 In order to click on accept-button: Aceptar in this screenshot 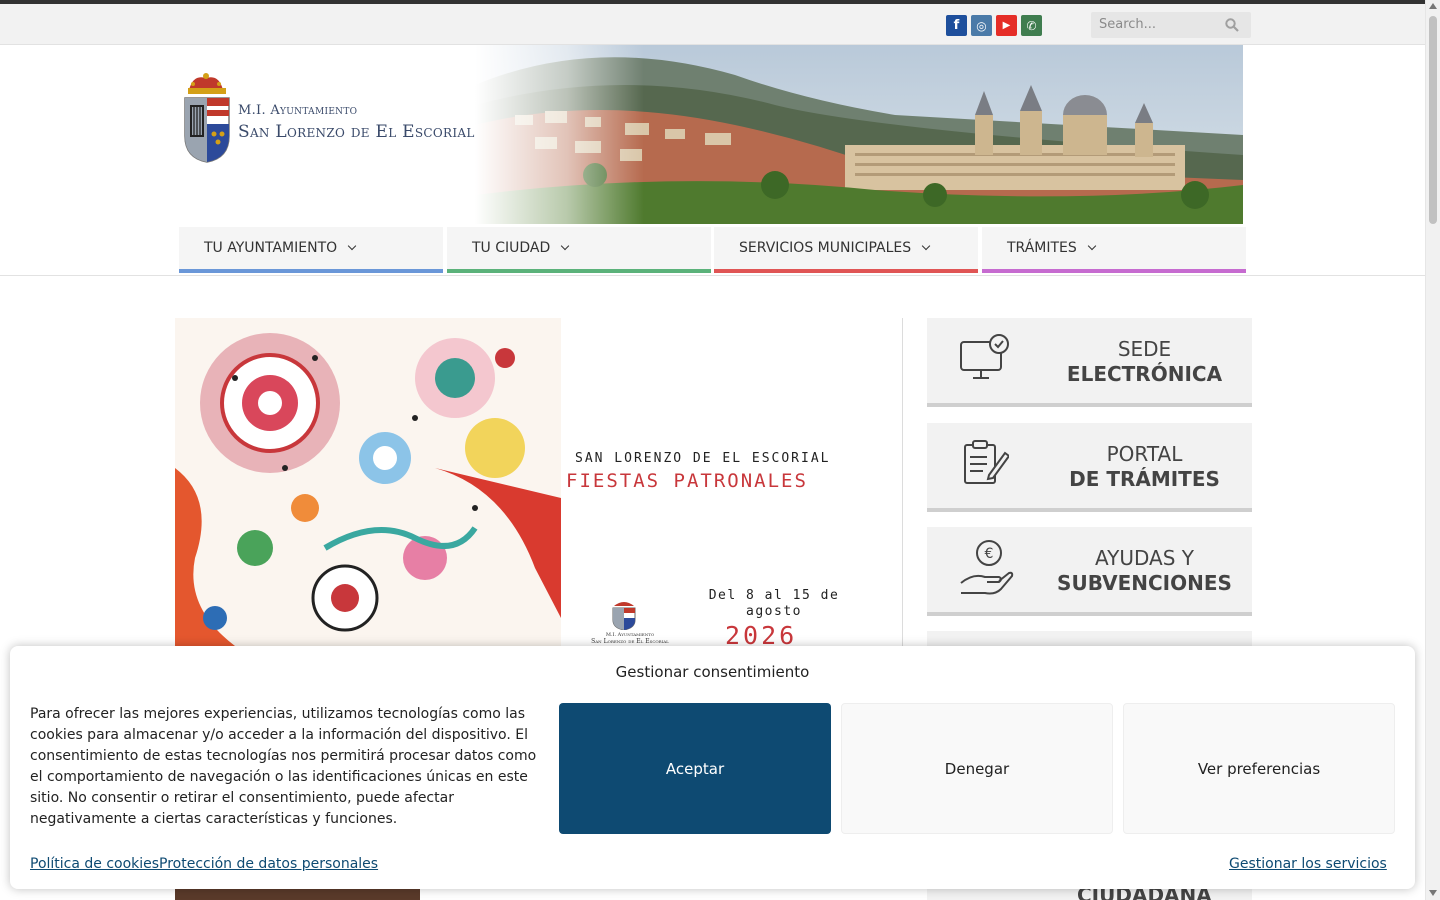, I will do `click(695, 768)`.